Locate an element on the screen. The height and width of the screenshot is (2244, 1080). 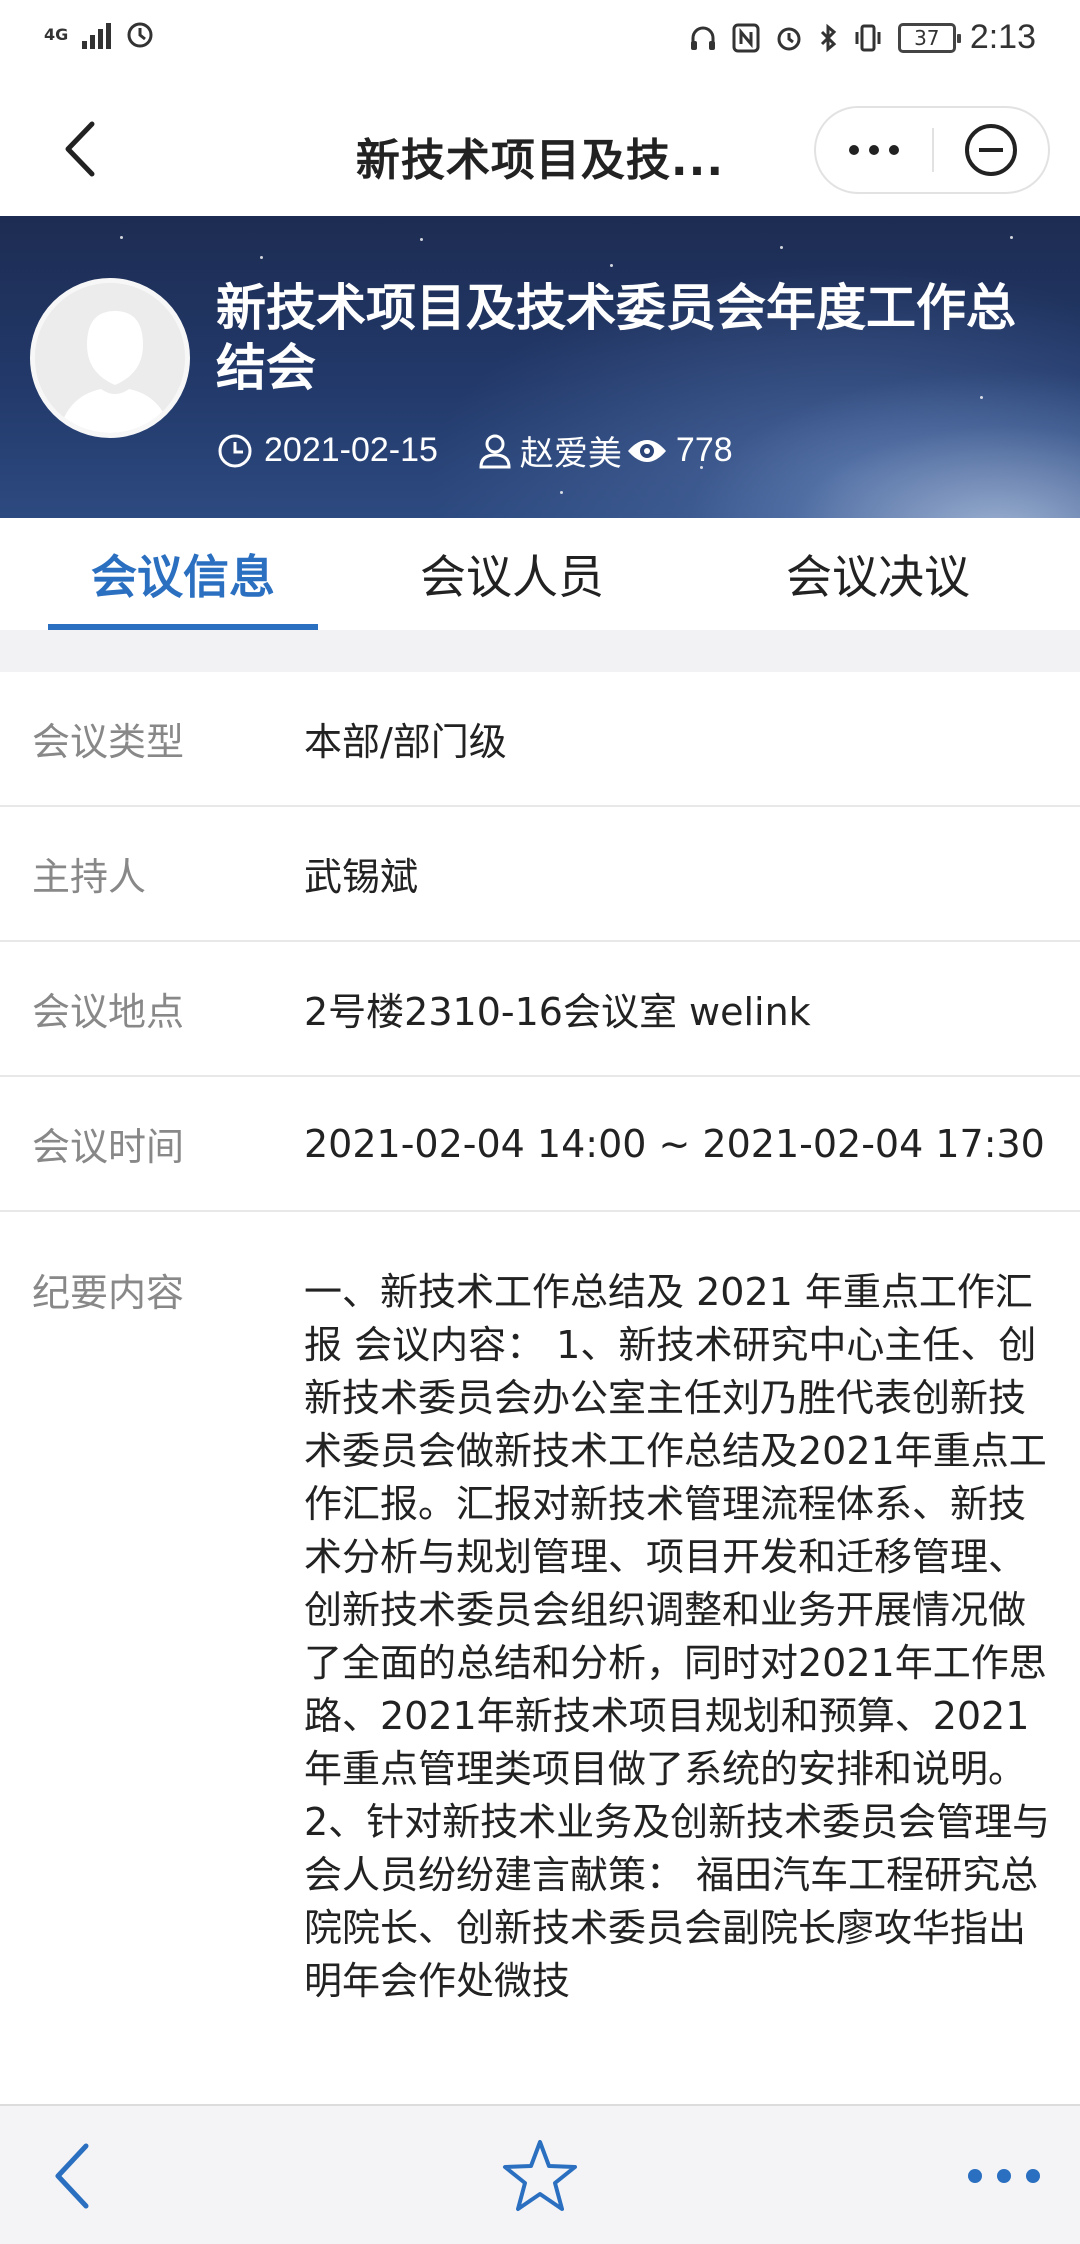
info-label: 会议类型 is located at coordinates (108, 742).